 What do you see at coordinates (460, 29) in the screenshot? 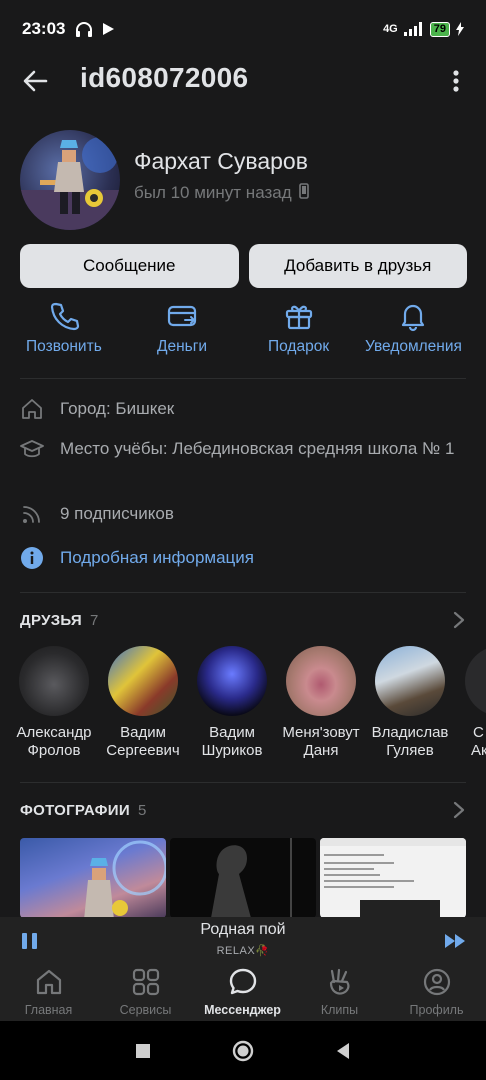
I see `charging-icon` at bounding box center [460, 29].